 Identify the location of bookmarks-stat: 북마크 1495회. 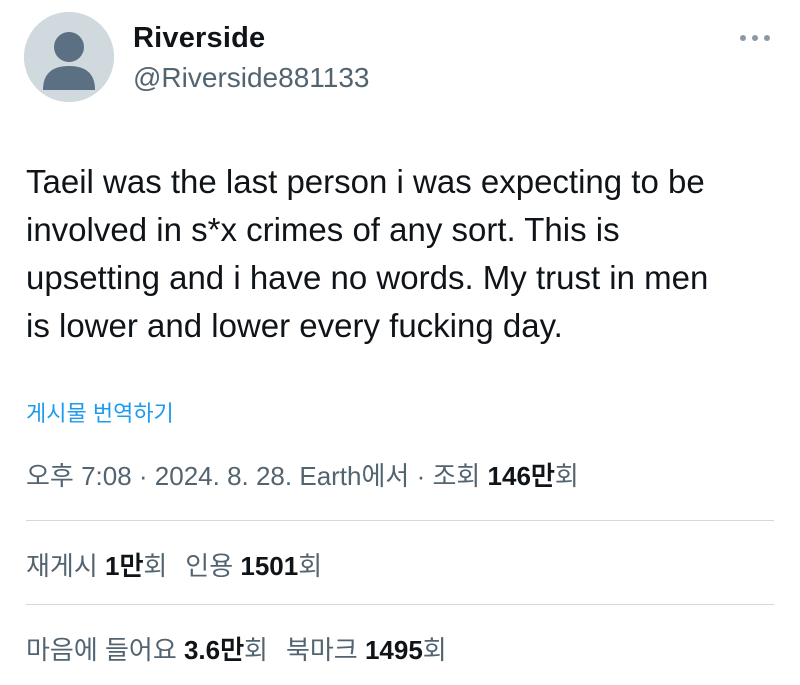
(366, 650).